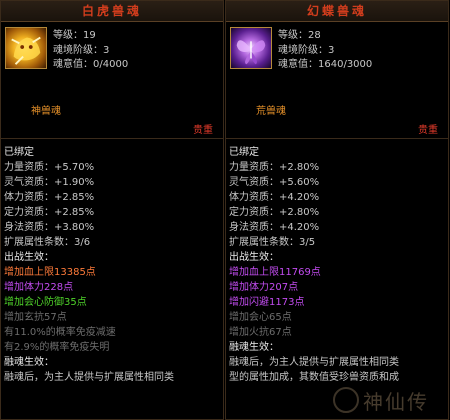 This screenshot has height=420, width=450. I want to click on white-tiger-portrait-icon, so click(26, 48).